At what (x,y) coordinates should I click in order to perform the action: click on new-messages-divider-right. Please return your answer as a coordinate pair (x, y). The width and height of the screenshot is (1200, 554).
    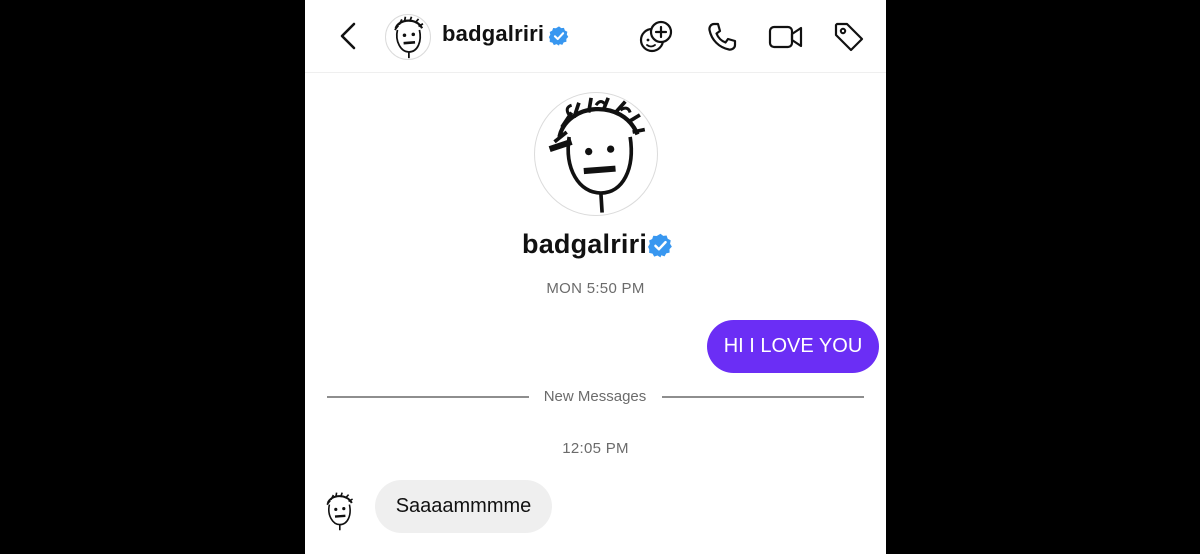
    Looking at the image, I should click on (763, 397).